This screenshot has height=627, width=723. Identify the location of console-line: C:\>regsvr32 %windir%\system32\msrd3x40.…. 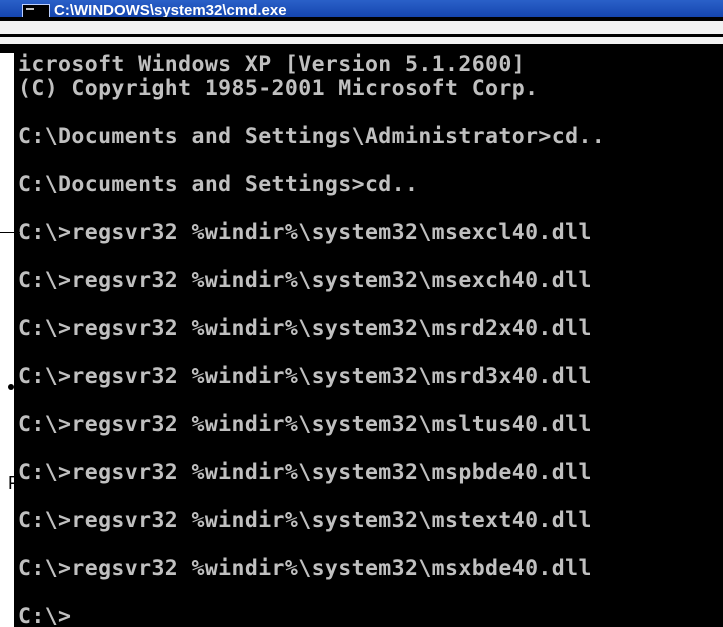
(305, 376).